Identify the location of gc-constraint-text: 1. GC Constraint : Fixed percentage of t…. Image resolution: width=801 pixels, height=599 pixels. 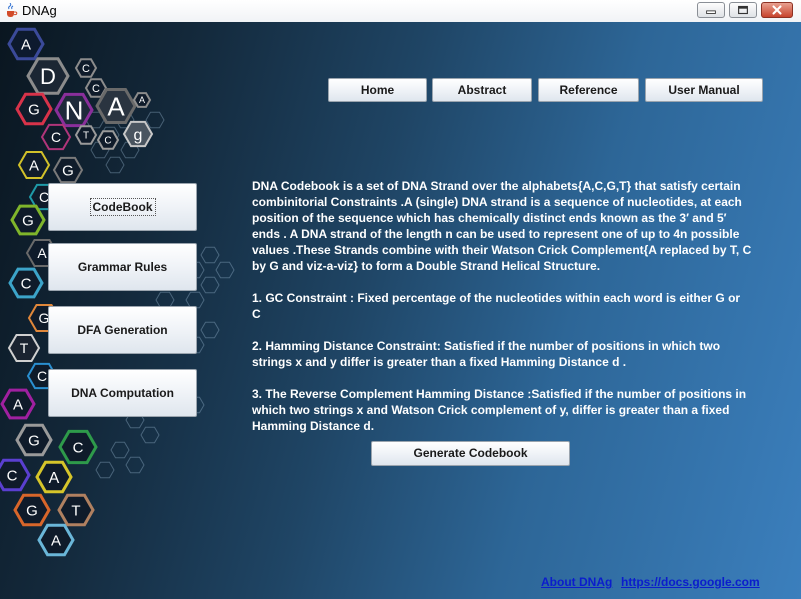
(496, 306).